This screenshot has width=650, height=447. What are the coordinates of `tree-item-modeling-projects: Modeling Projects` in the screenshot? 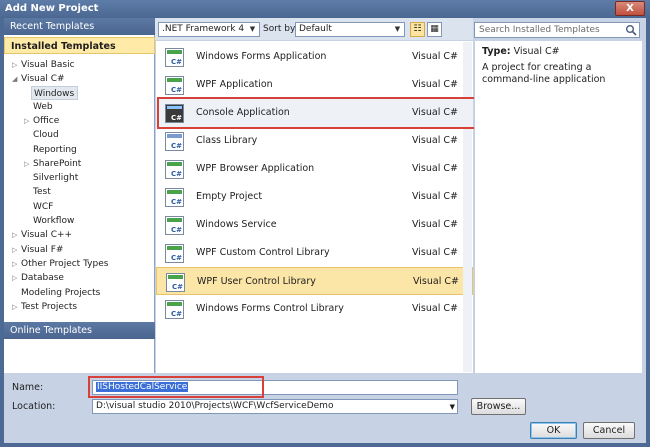 It's located at (60, 293).